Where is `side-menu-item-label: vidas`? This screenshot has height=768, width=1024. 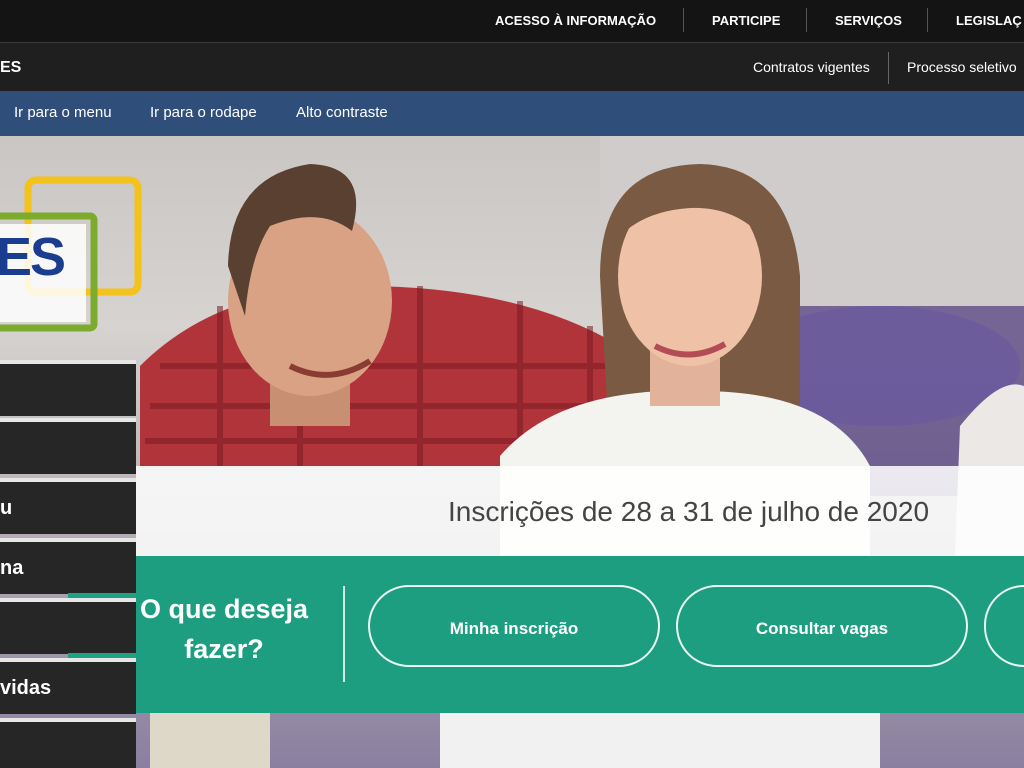
side-menu-item-label: vidas is located at coordinates (26, 688).